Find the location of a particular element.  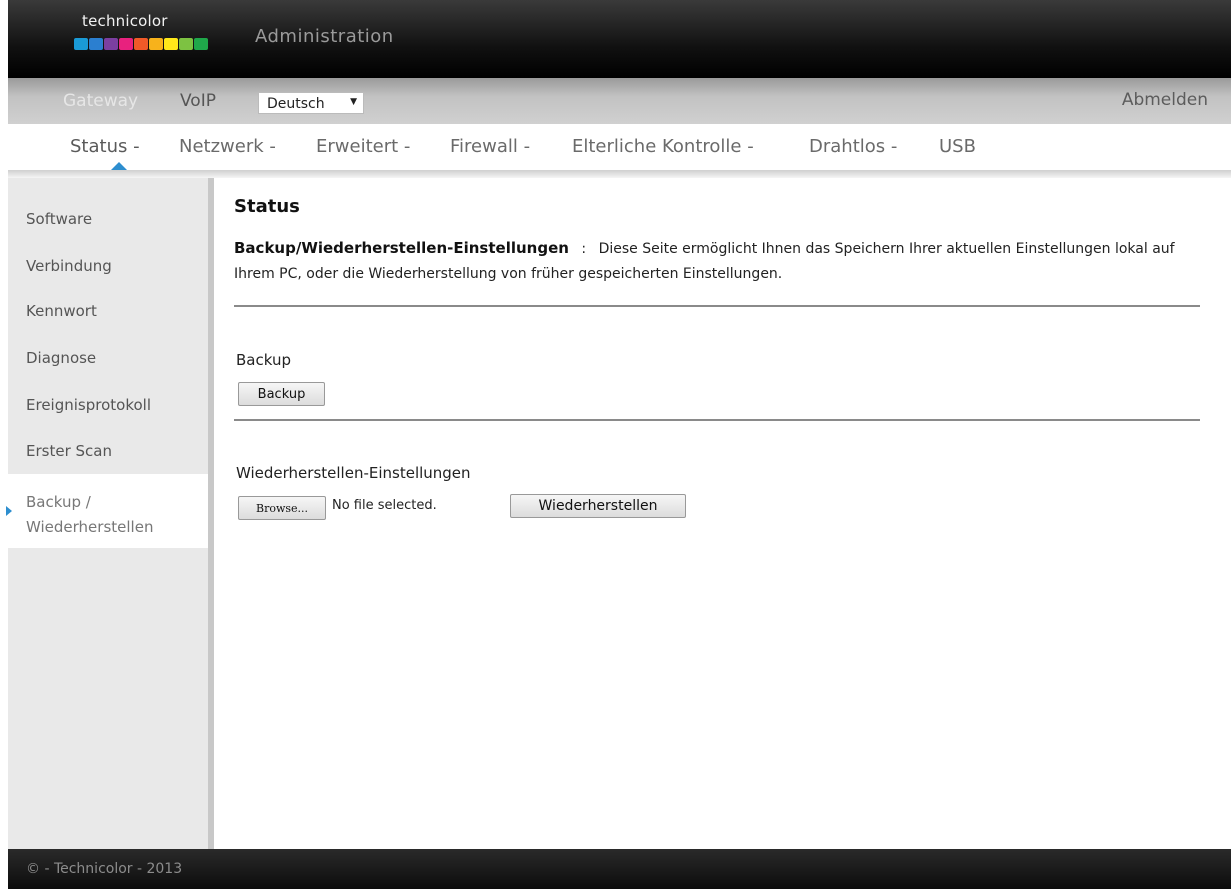

nav-netzwerk: Netzwerk - is located at coordinates (227, 146).